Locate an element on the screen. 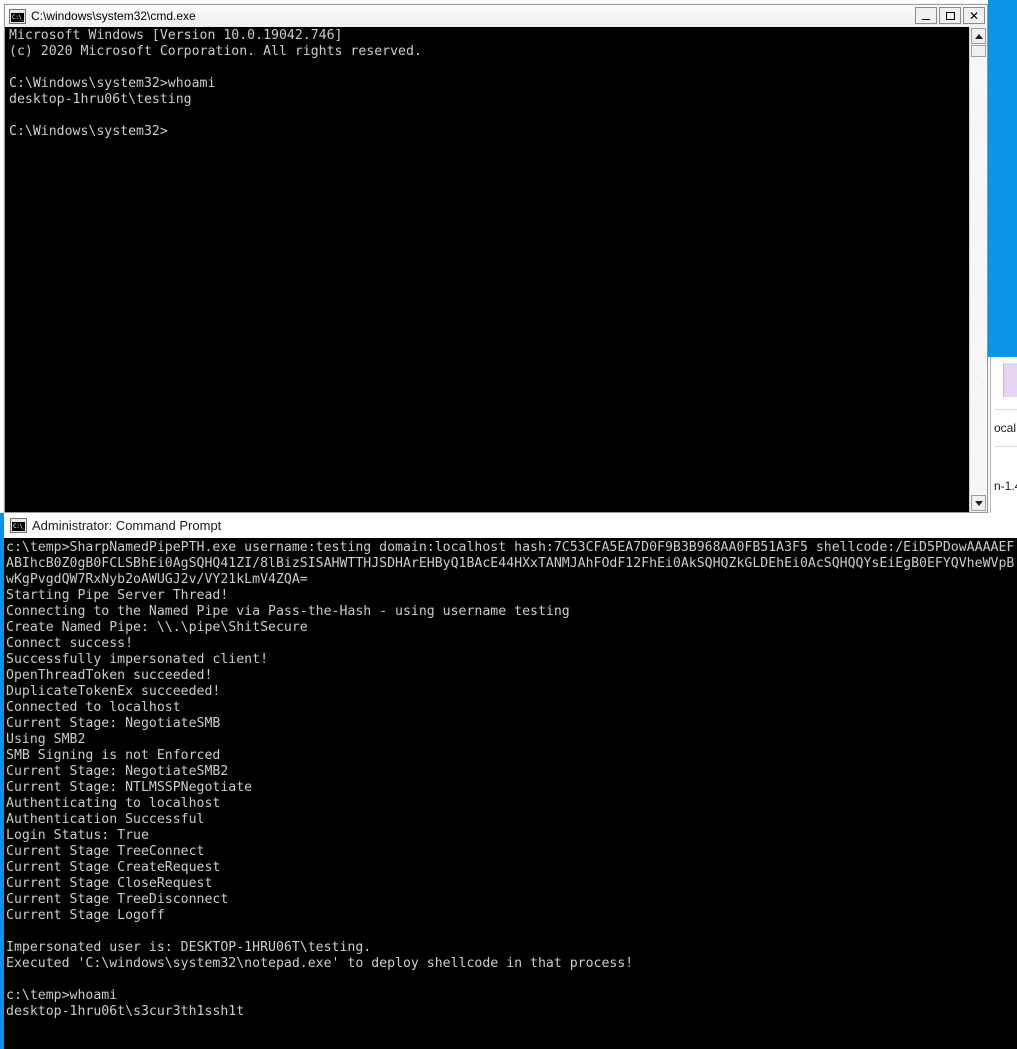  console-line: Current Stage: NegotiateSMB2 is located at coordinates (117, 771).